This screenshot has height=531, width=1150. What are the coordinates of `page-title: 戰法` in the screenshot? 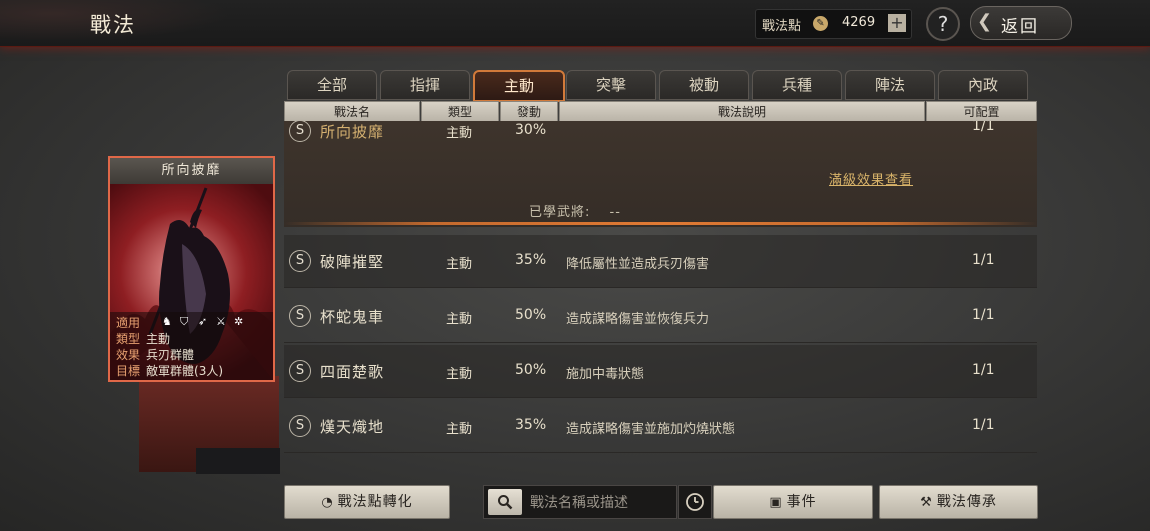 It's located at (113, 25).